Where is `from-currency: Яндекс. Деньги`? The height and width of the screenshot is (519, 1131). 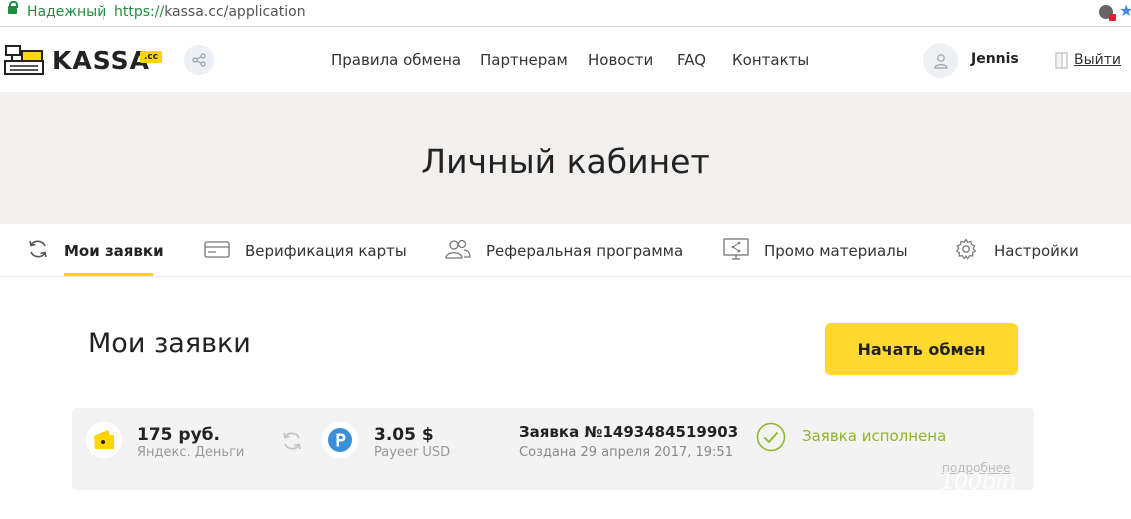
from-currency: Яндекс. Деньги is located at coordinates (191, 452).